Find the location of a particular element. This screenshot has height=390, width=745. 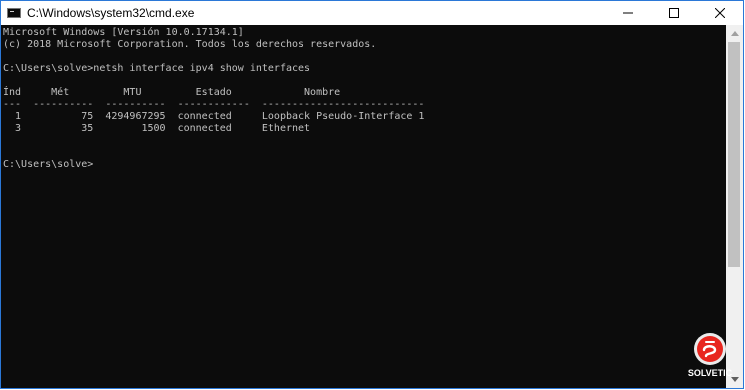

console-line: 3 35 1500 connected Ethernet is located at coordinates (157, 128).